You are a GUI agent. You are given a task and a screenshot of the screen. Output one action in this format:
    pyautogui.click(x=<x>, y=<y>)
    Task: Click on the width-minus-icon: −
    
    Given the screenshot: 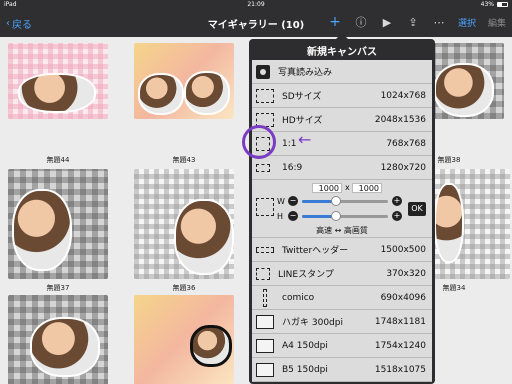 What is the action you would take?
    pyautogui.click(x=293, y=201)
    